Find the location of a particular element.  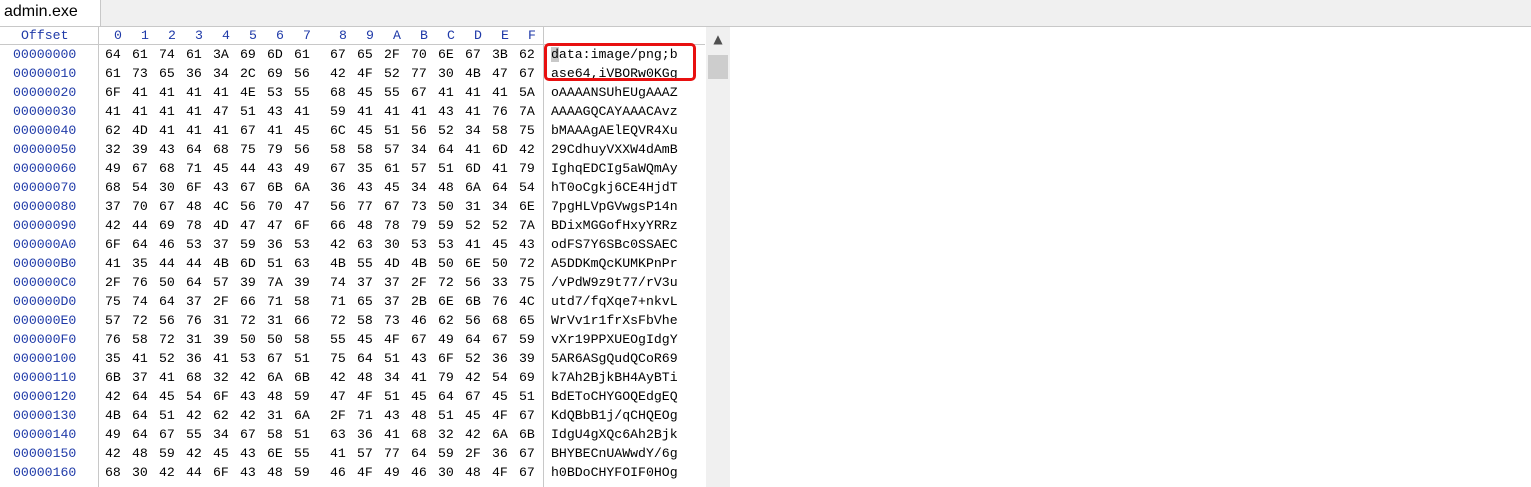

hex-byte: 7A is located at coordinates (275, 282).